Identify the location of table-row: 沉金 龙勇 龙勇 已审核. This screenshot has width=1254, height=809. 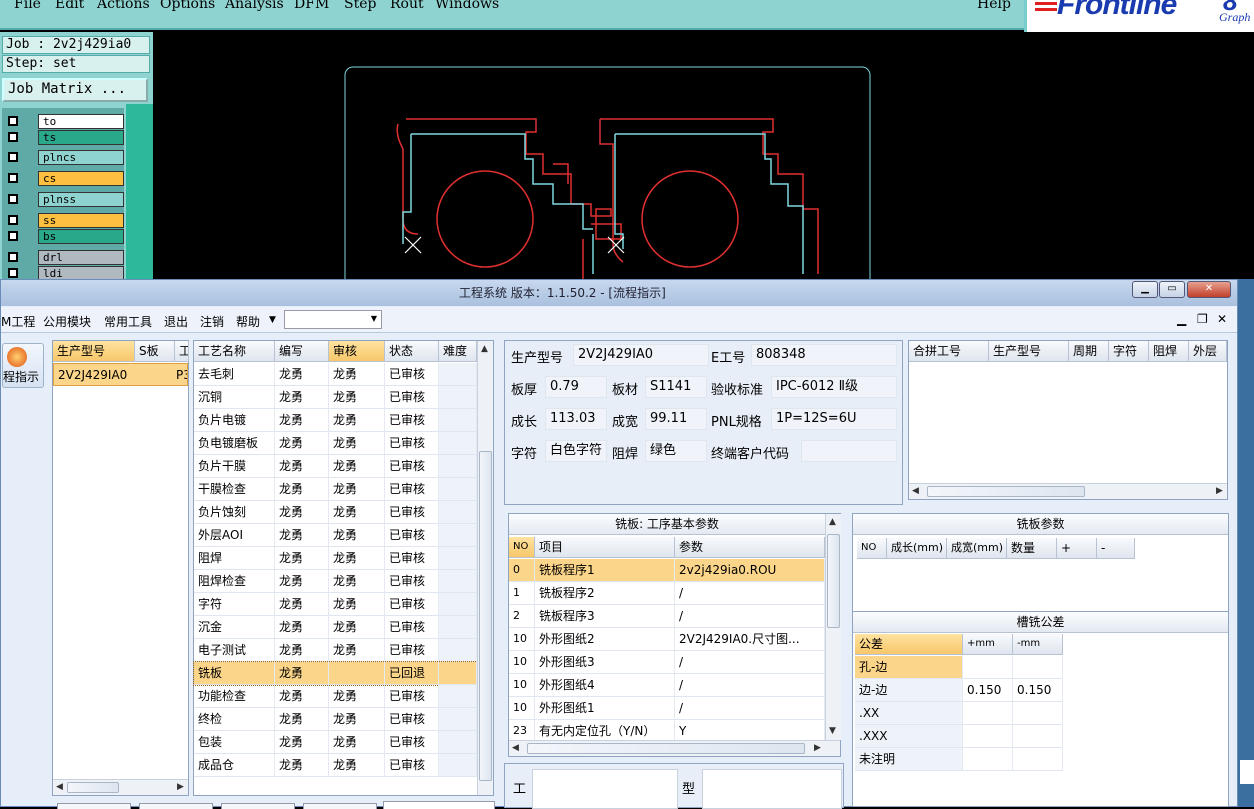
(335, 627).